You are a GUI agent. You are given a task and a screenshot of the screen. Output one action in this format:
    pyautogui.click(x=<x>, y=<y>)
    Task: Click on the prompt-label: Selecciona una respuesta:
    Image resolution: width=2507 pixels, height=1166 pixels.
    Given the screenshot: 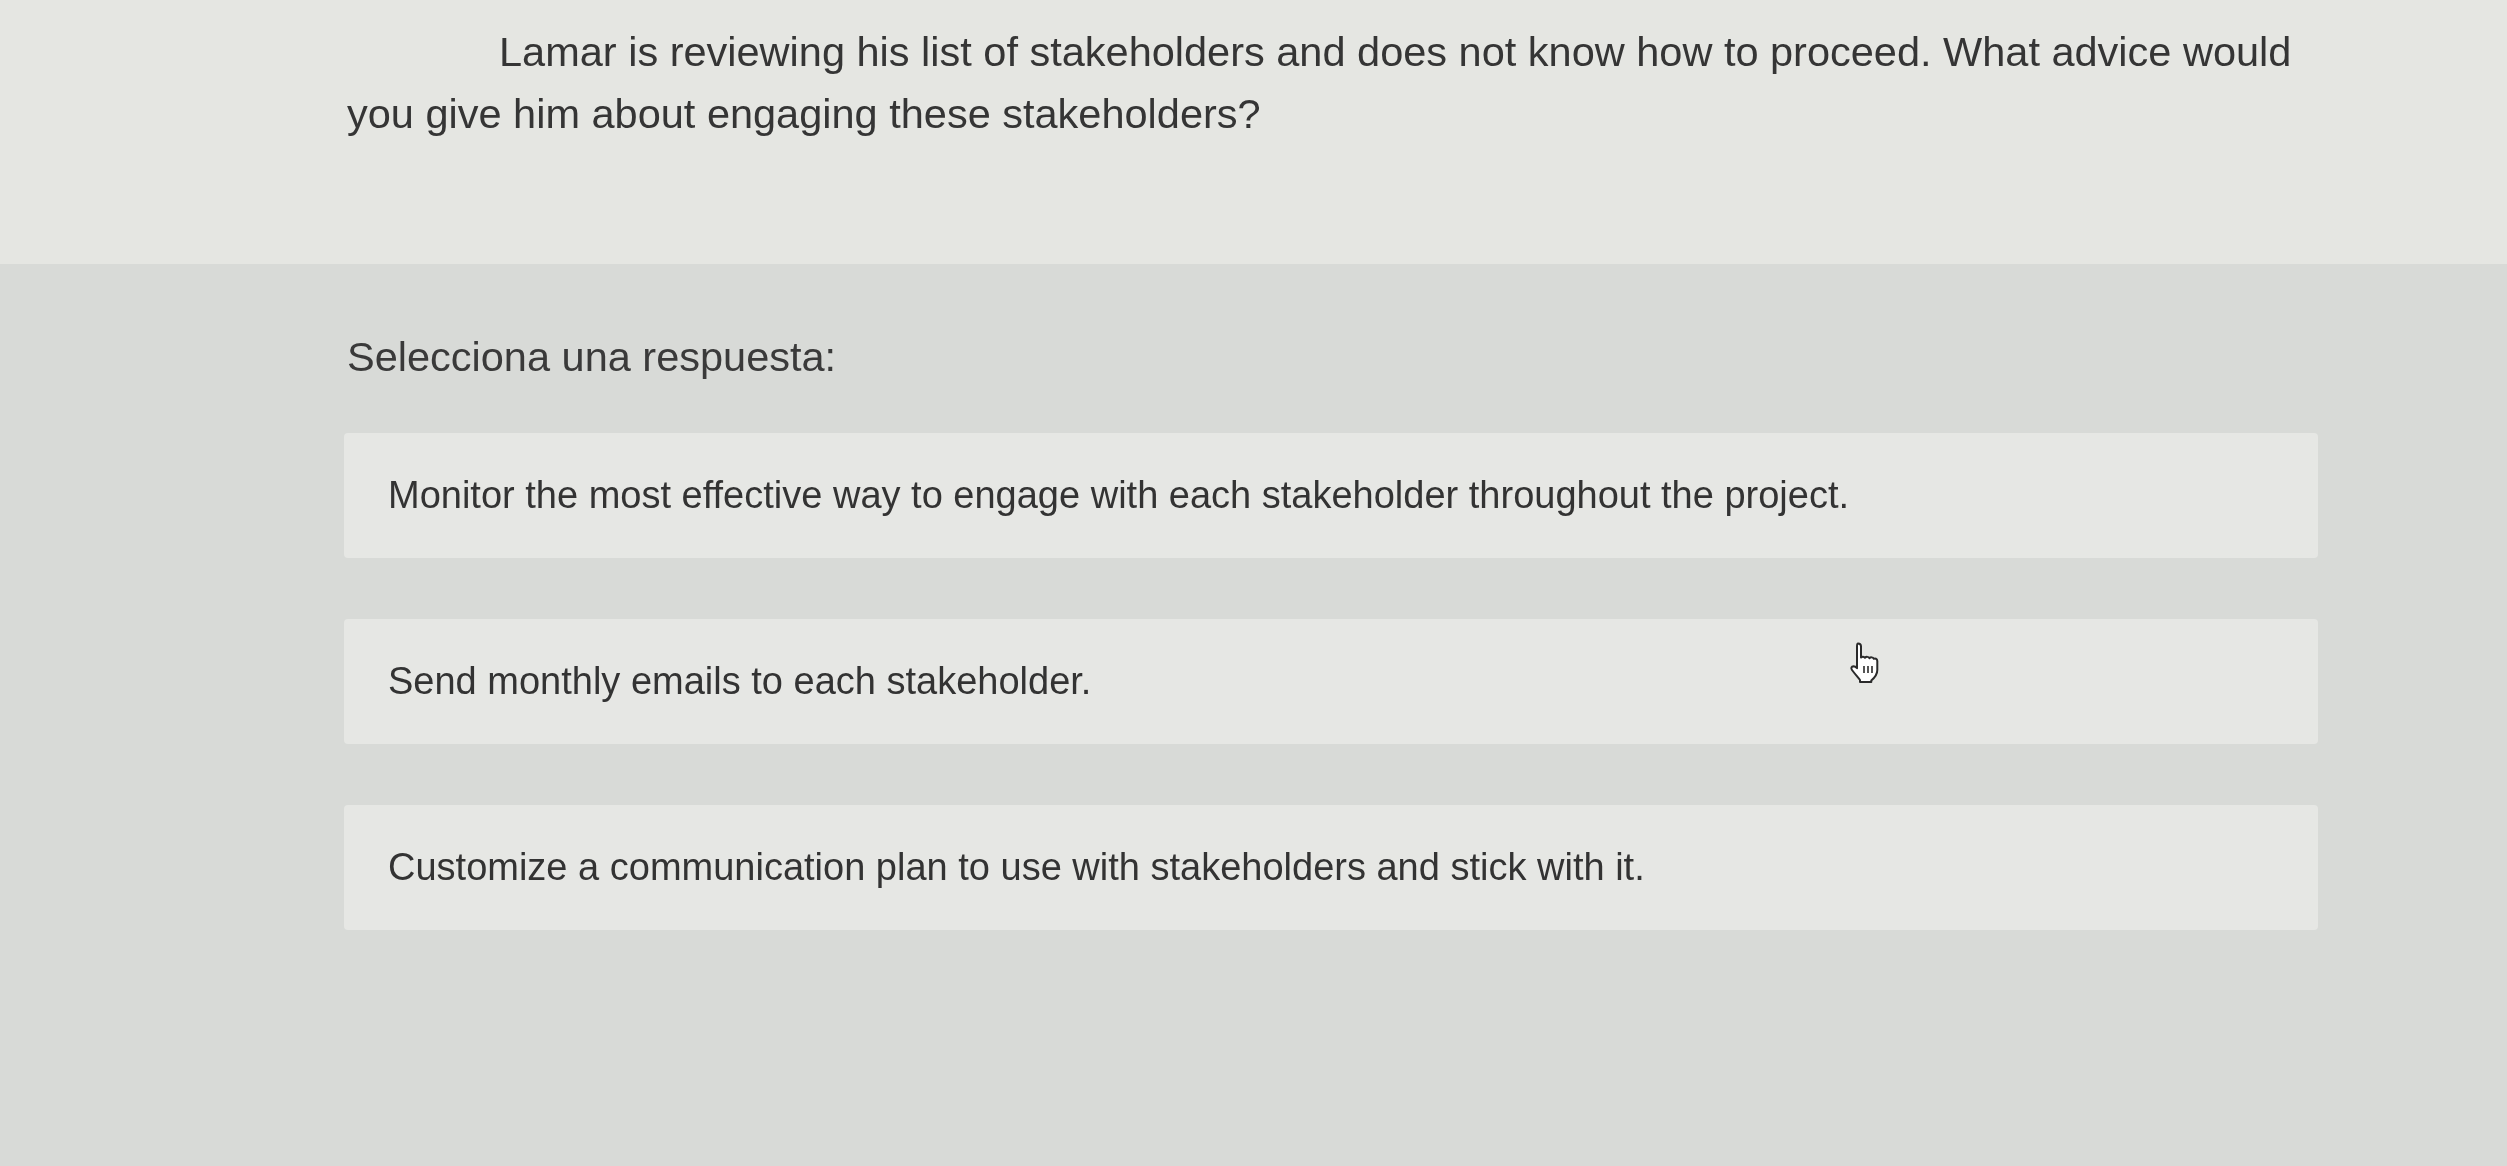 What is the action you would take?
    pyautogui.click(x=591, y=357)
    